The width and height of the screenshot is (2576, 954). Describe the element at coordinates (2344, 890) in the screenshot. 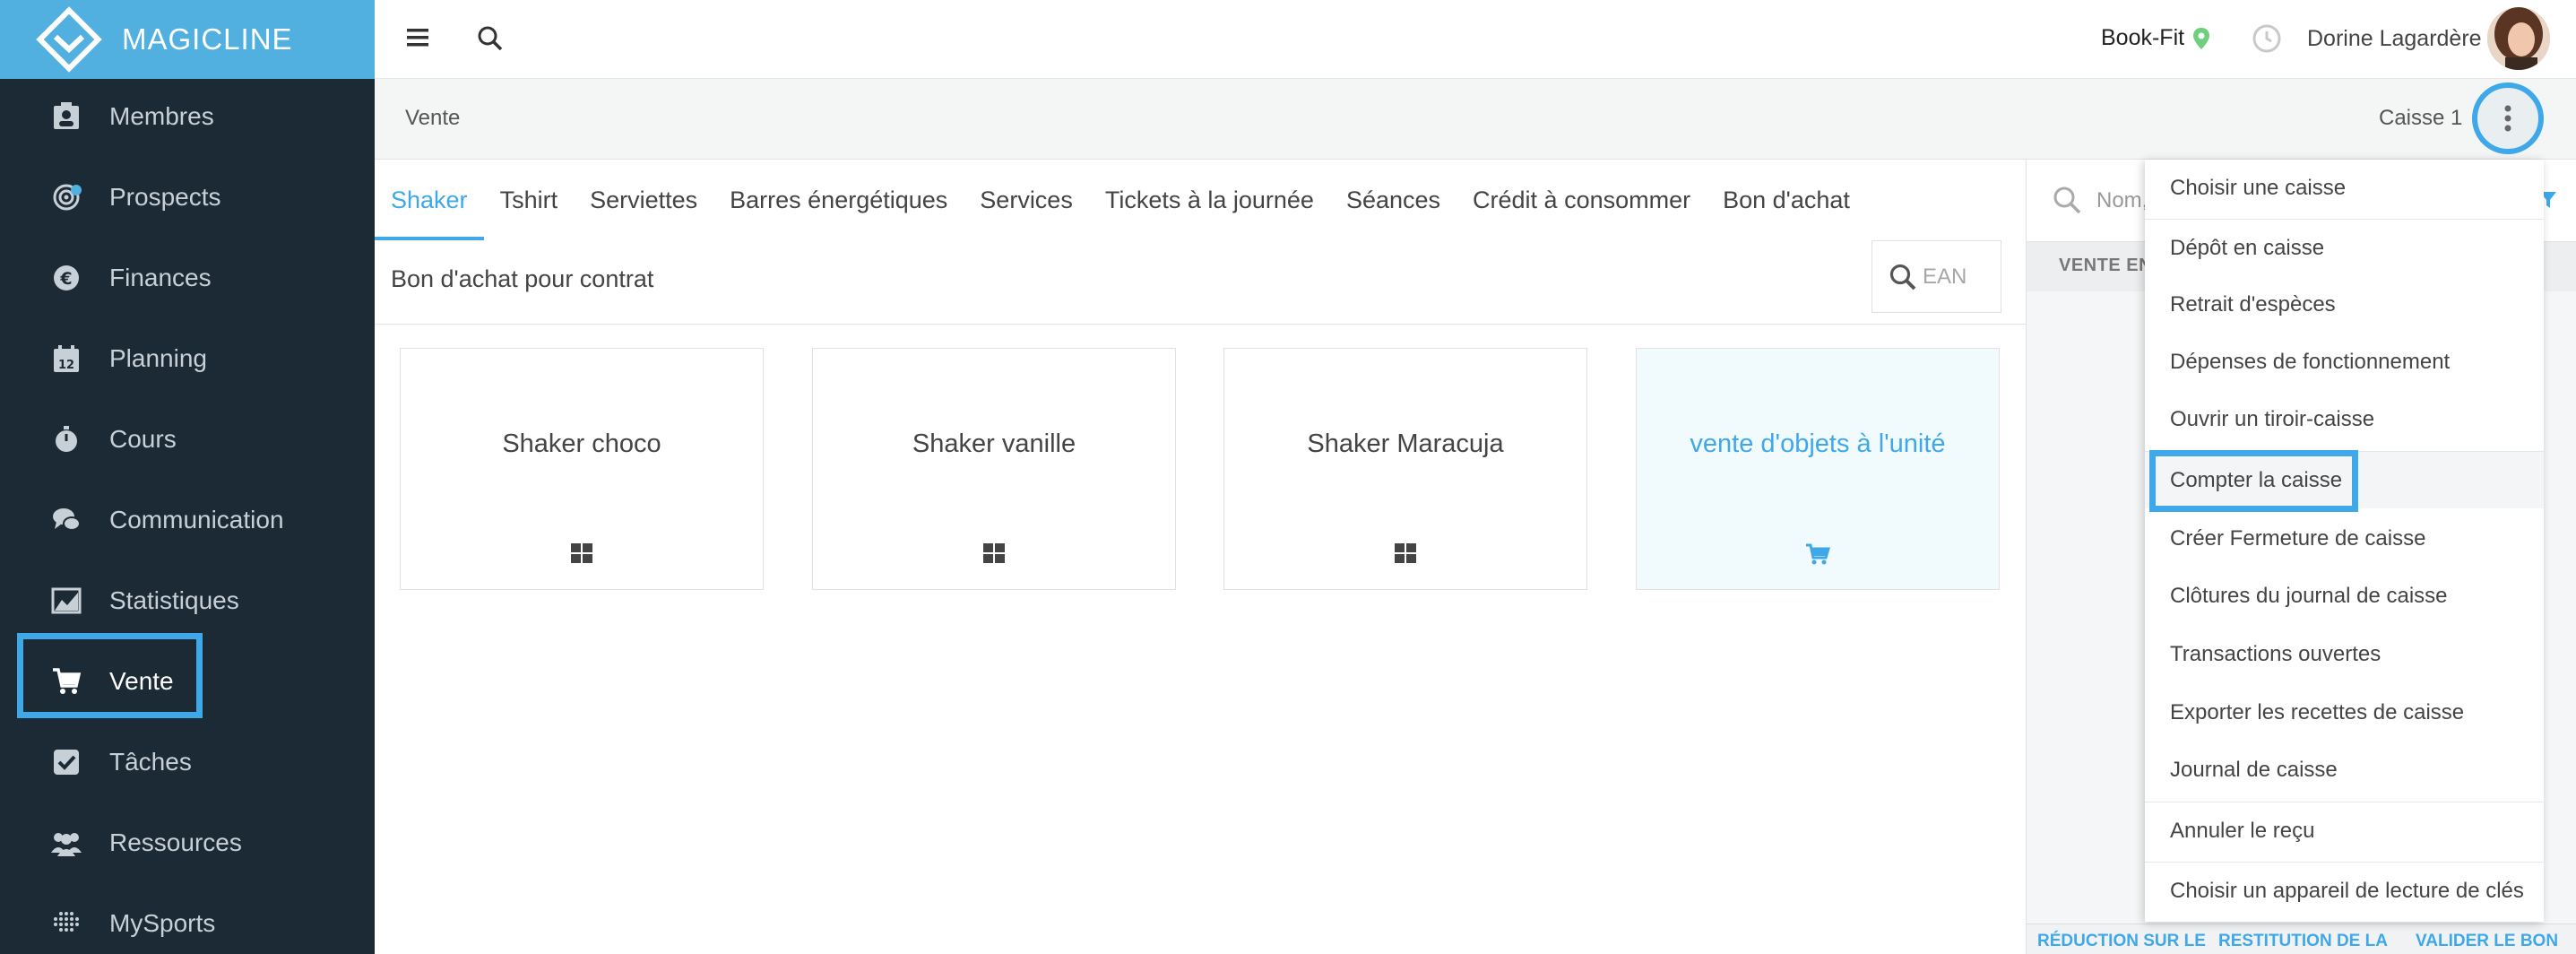

I see `menu-item-choose-key-reader: Choisir un appareil de lecture de clés` at that location.